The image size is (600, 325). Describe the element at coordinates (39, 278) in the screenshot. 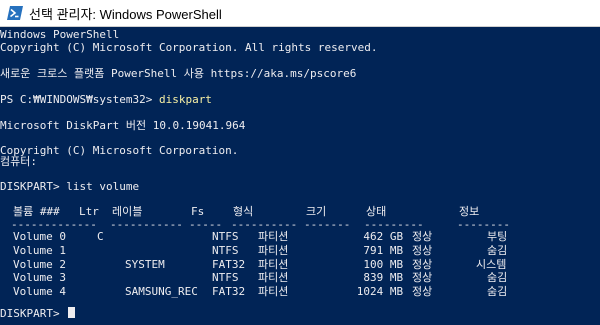

I see `table-row-name: Volume 3` at that location.